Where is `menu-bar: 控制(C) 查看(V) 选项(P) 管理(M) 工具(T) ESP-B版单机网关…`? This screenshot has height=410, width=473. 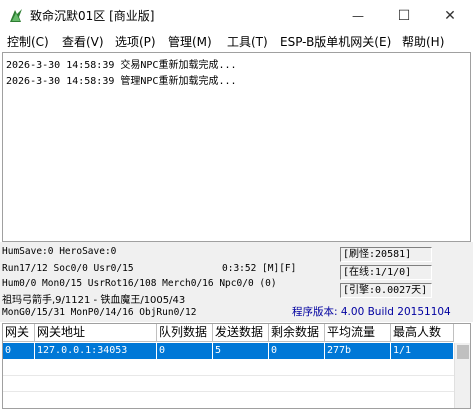
menu-bar: 控制(C) 查看(V) 选项(P) 管理(M) 工具(T) ESP-B版单机网关… is located at coordinates (236, 41).